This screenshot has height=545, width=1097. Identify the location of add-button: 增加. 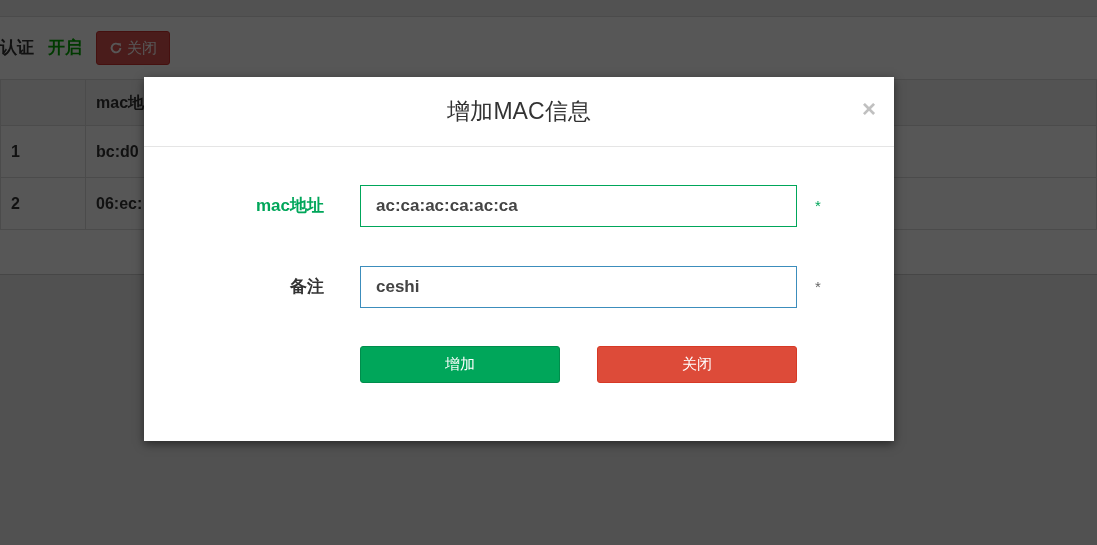
(460, 364).